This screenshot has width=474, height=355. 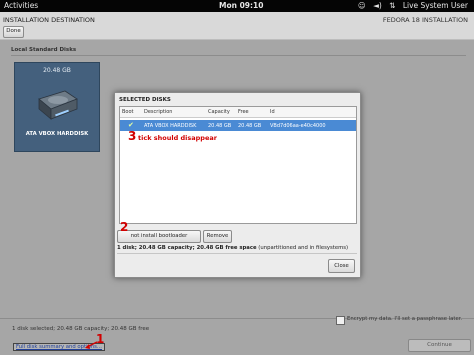 What do you see at coordinates (57, 134) in the screenshot?
I see `disk-name: ATA VBOX HARDDISK` at bounding box center [57, 134].